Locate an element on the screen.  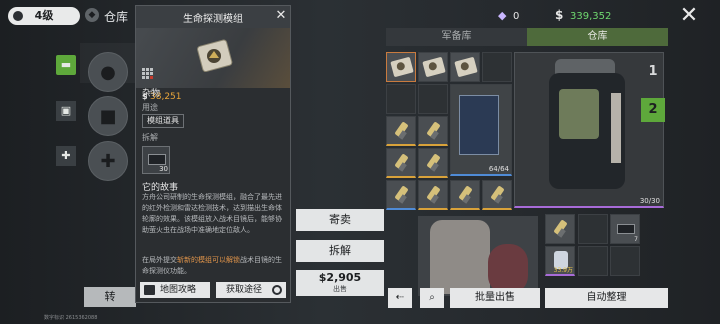
chip-count: 7 is located at coordinates (636, 239).